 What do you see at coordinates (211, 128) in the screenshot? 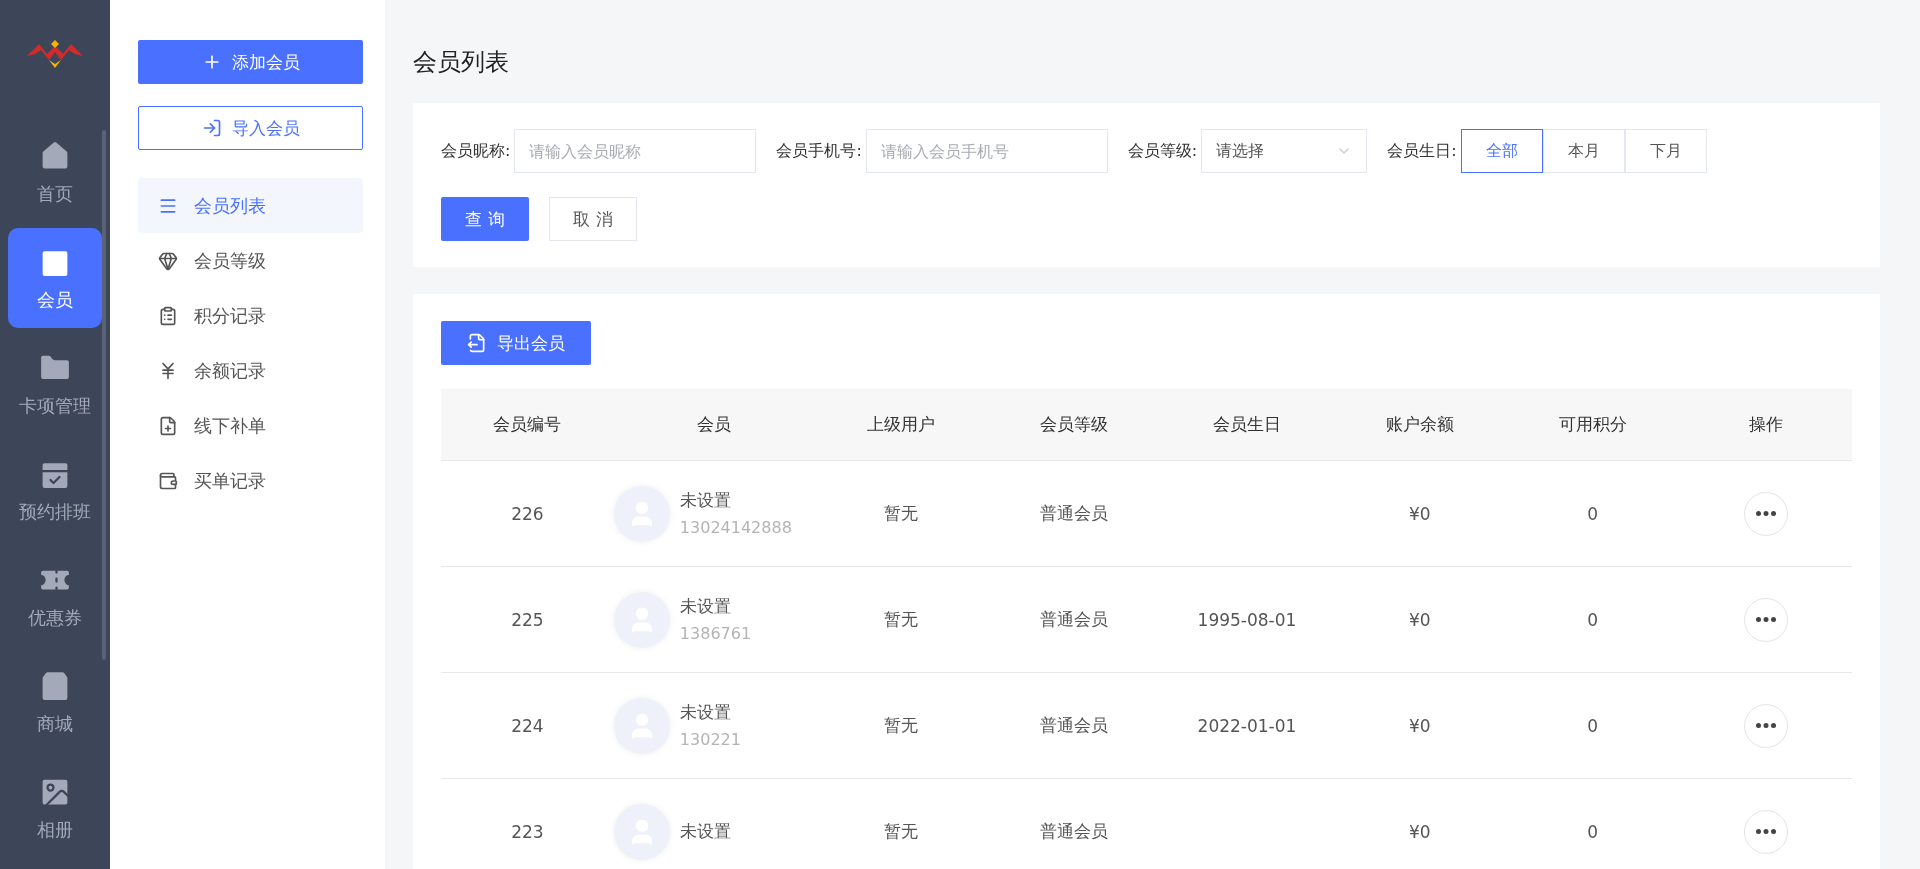
I see `login-icon` at bounding box center [211, 128].